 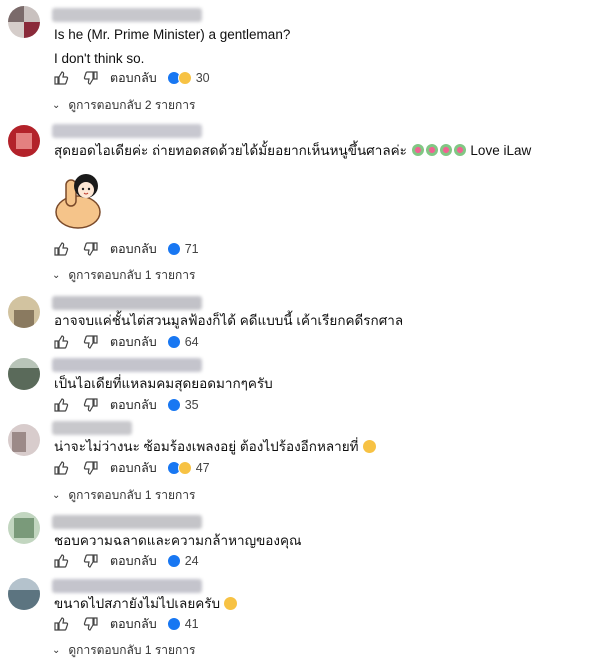 I want to click on reaction-summary: 64, so click(x=182, y=342).